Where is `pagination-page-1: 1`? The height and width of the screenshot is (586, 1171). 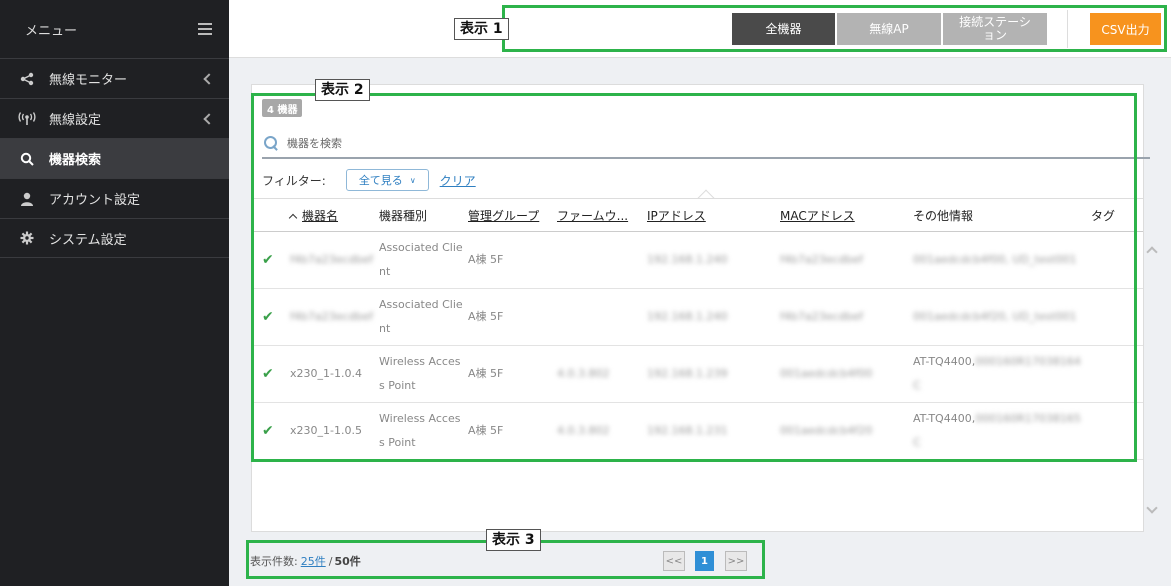 pagination-page-1: 1 is located at coordinates (704, 561).